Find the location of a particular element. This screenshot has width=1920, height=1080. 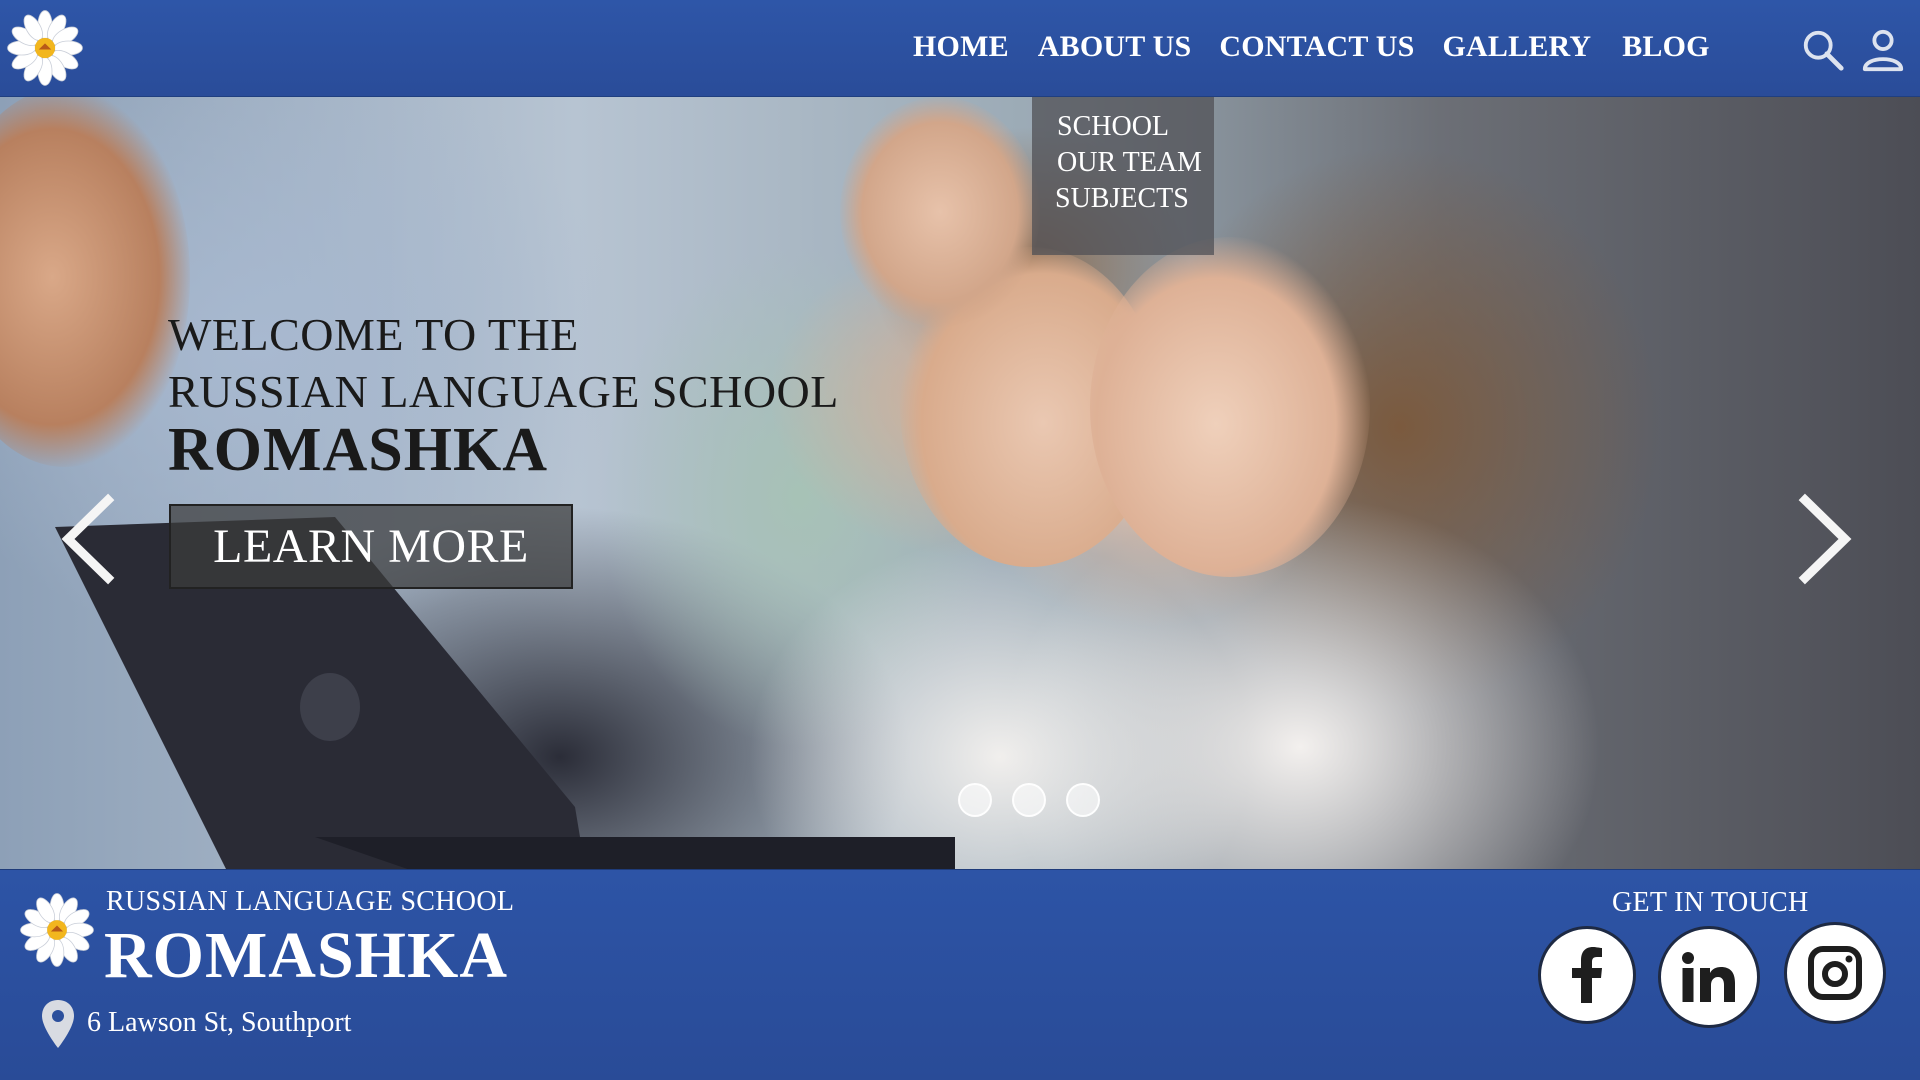

facebook-icon is located at coordinates (1587, 975).